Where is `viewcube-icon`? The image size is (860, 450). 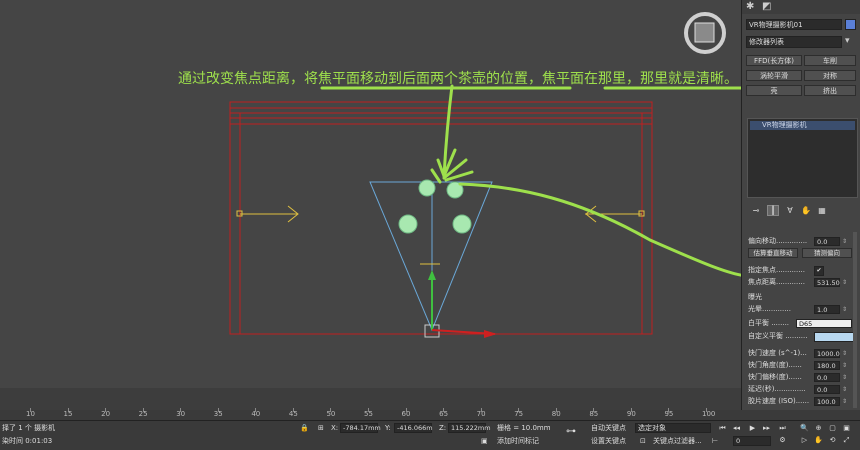 viewcube-icon is located at coordinates (705, 33).